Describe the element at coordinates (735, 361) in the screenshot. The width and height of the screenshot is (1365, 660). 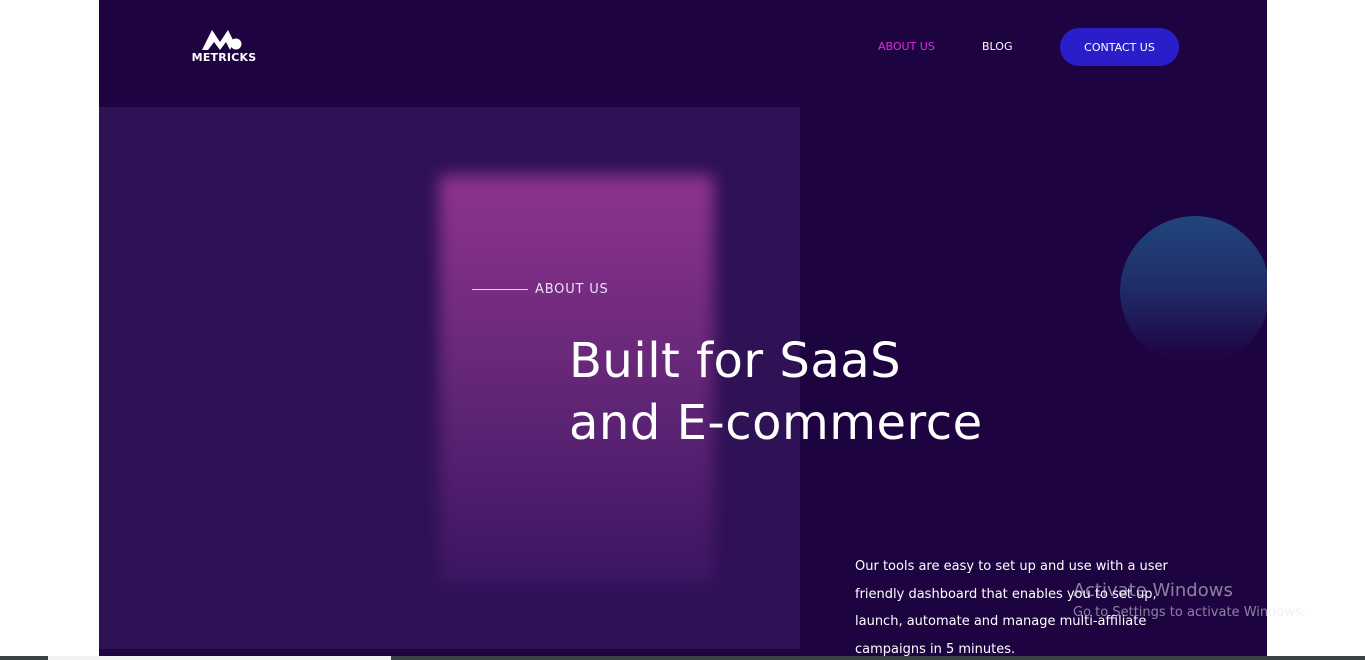
I see `headline-line-1: Built for SaaS` at that location.